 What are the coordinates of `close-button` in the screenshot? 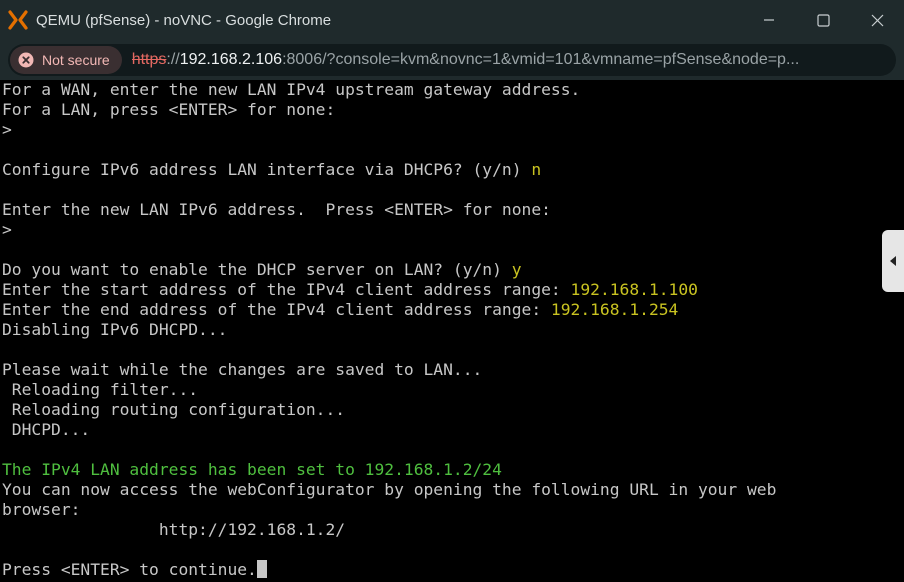 It's located at (877, 20).